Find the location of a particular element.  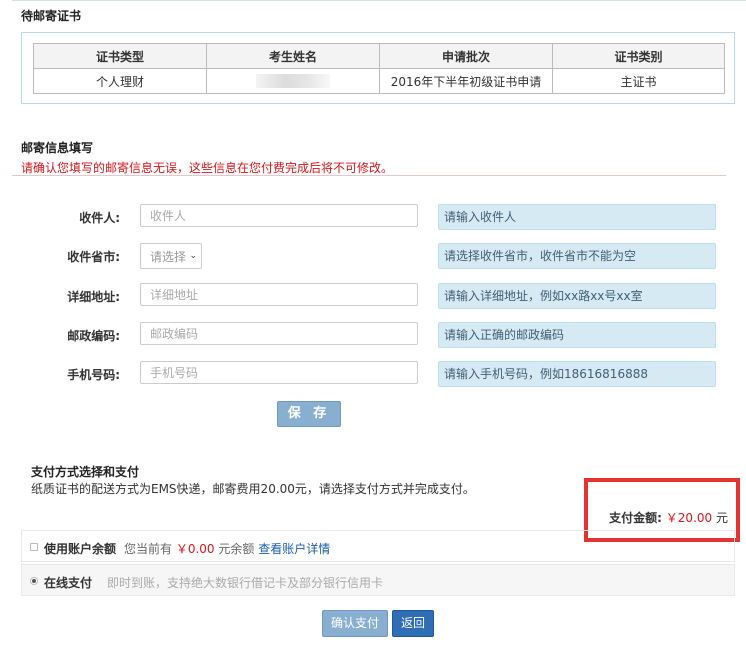

balance-info: 您当前有 ￥0.00 元余额 查看账户详情 is located at coordinates (227, 548).